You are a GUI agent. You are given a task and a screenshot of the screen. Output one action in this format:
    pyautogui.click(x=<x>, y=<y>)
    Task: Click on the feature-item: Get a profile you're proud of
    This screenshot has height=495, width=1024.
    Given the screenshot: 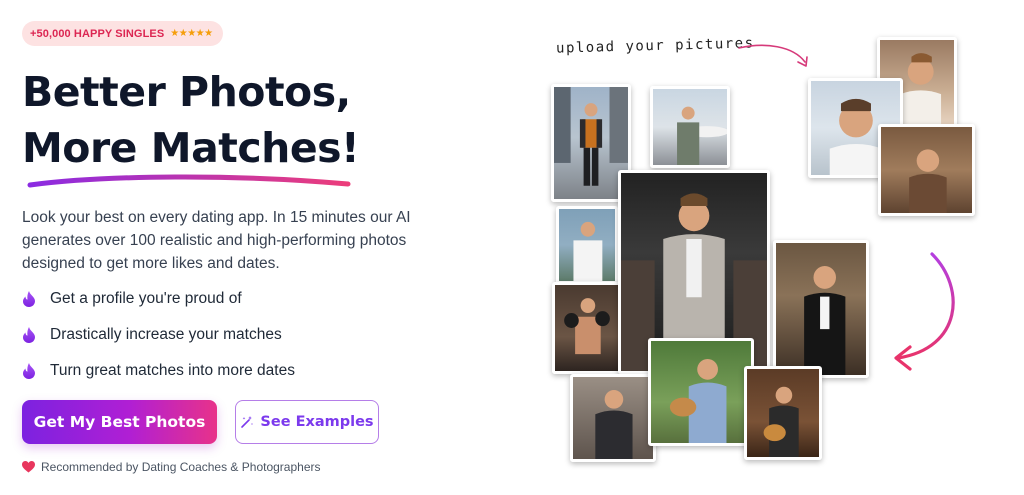 What is the action you would take?
    pyautogui.click(x=158, y=299)
    